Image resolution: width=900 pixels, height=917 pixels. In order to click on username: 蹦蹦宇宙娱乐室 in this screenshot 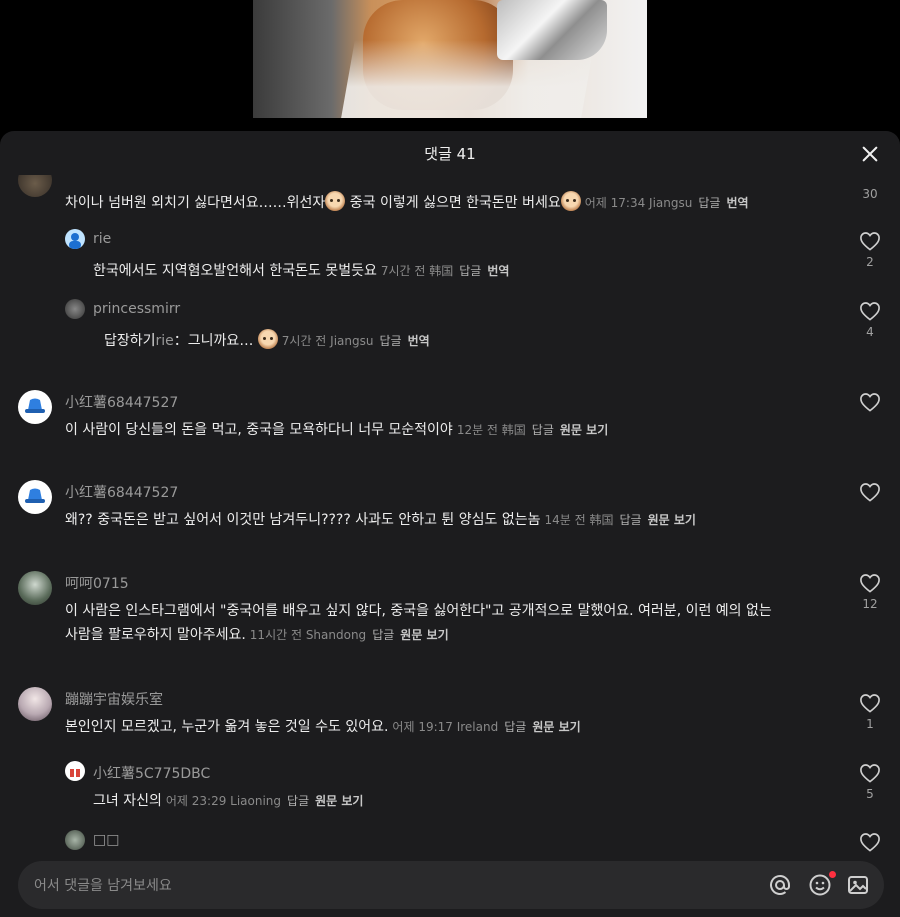, I will do `click(114, 699)`.